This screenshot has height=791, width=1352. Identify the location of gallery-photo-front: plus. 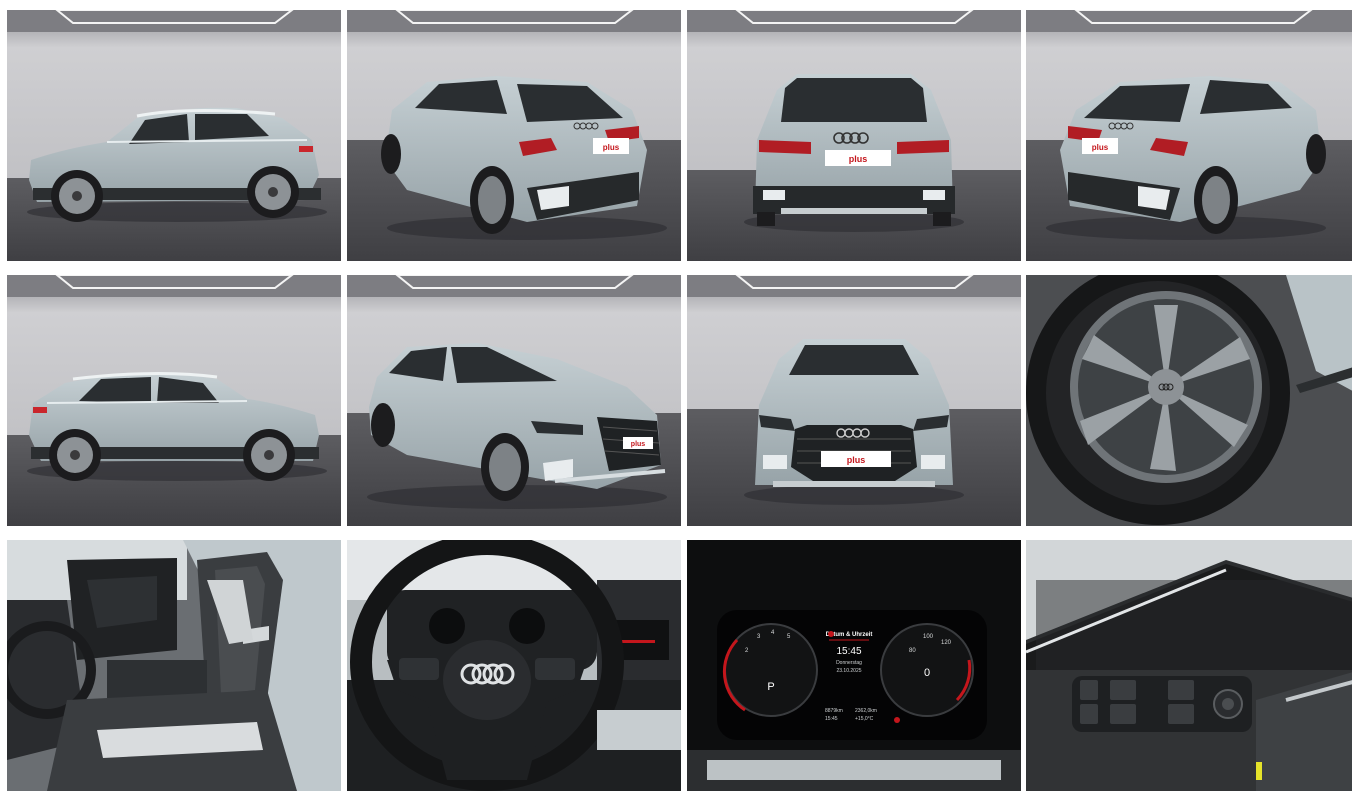
(854, 400).